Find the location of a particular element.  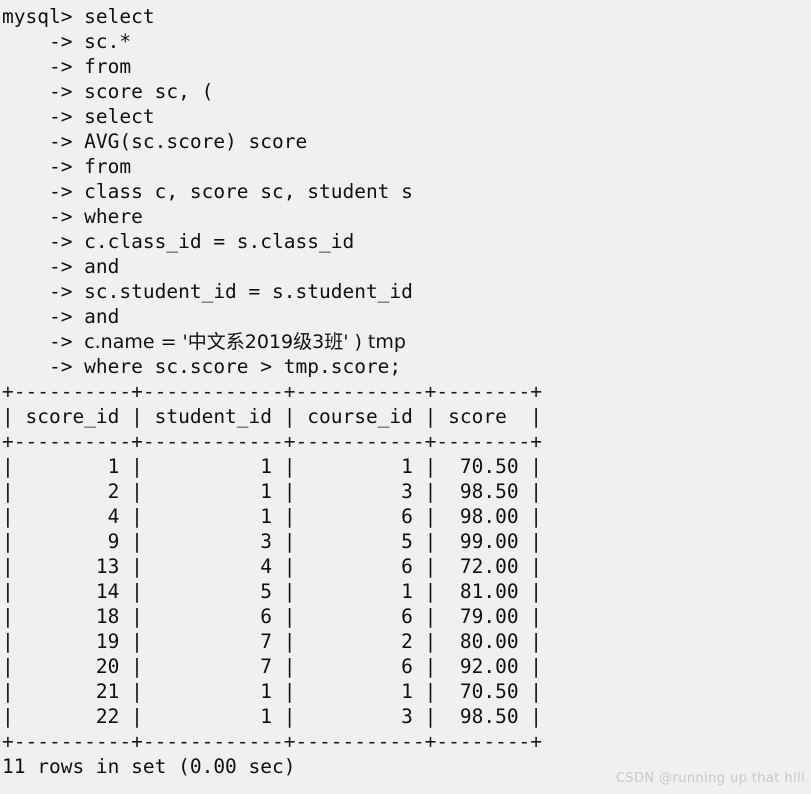

table-row: | 21 | 1 | 1 | 70.50 | is located at coordinates (272, 691).